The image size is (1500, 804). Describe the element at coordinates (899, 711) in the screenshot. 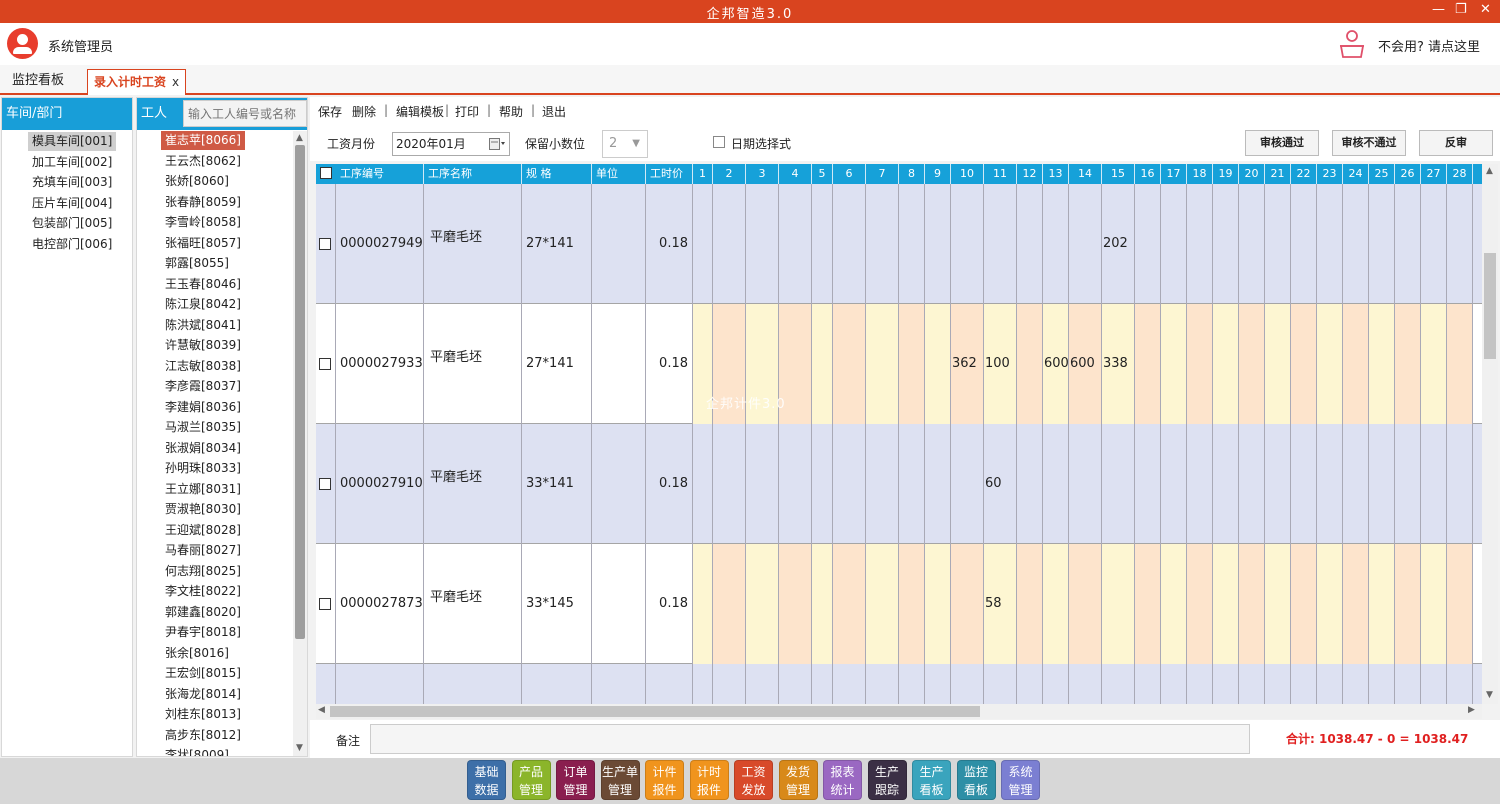

I see `grid-horizontal-scrollbar: ◀ ▶` at that location.